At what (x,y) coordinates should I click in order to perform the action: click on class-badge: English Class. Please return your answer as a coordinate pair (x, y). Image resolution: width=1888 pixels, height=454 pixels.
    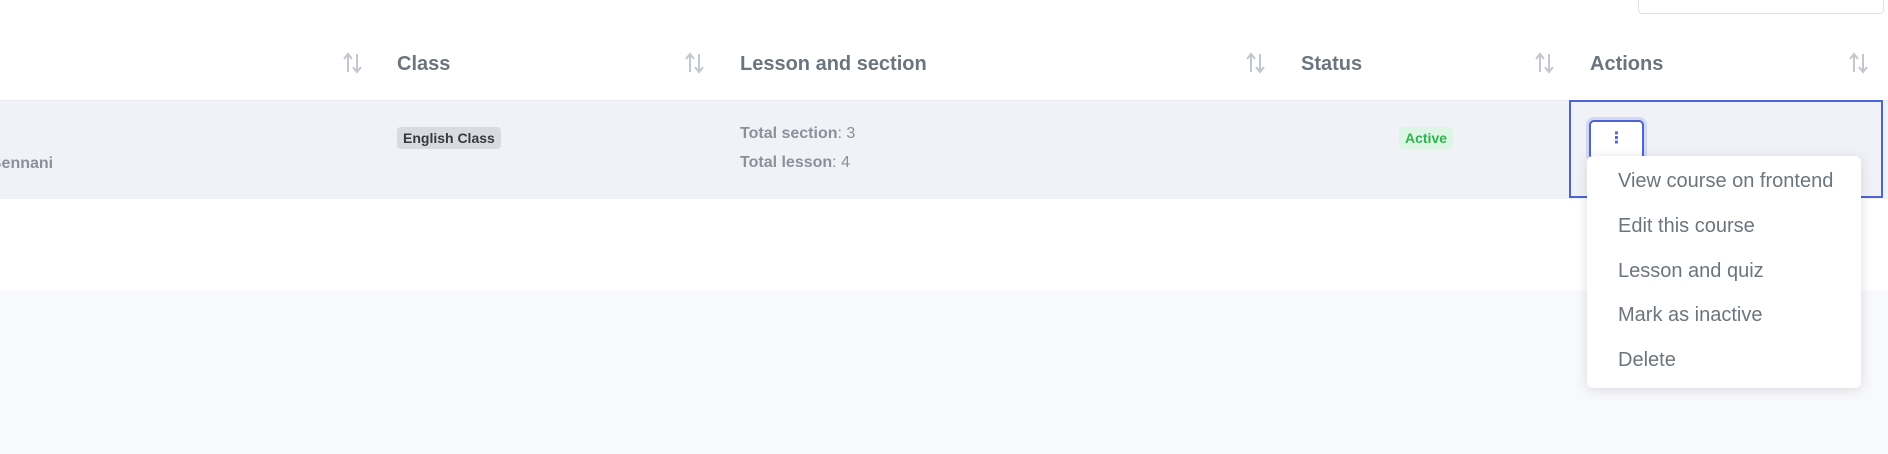
    Looking at the image, I should click on (449, 138).